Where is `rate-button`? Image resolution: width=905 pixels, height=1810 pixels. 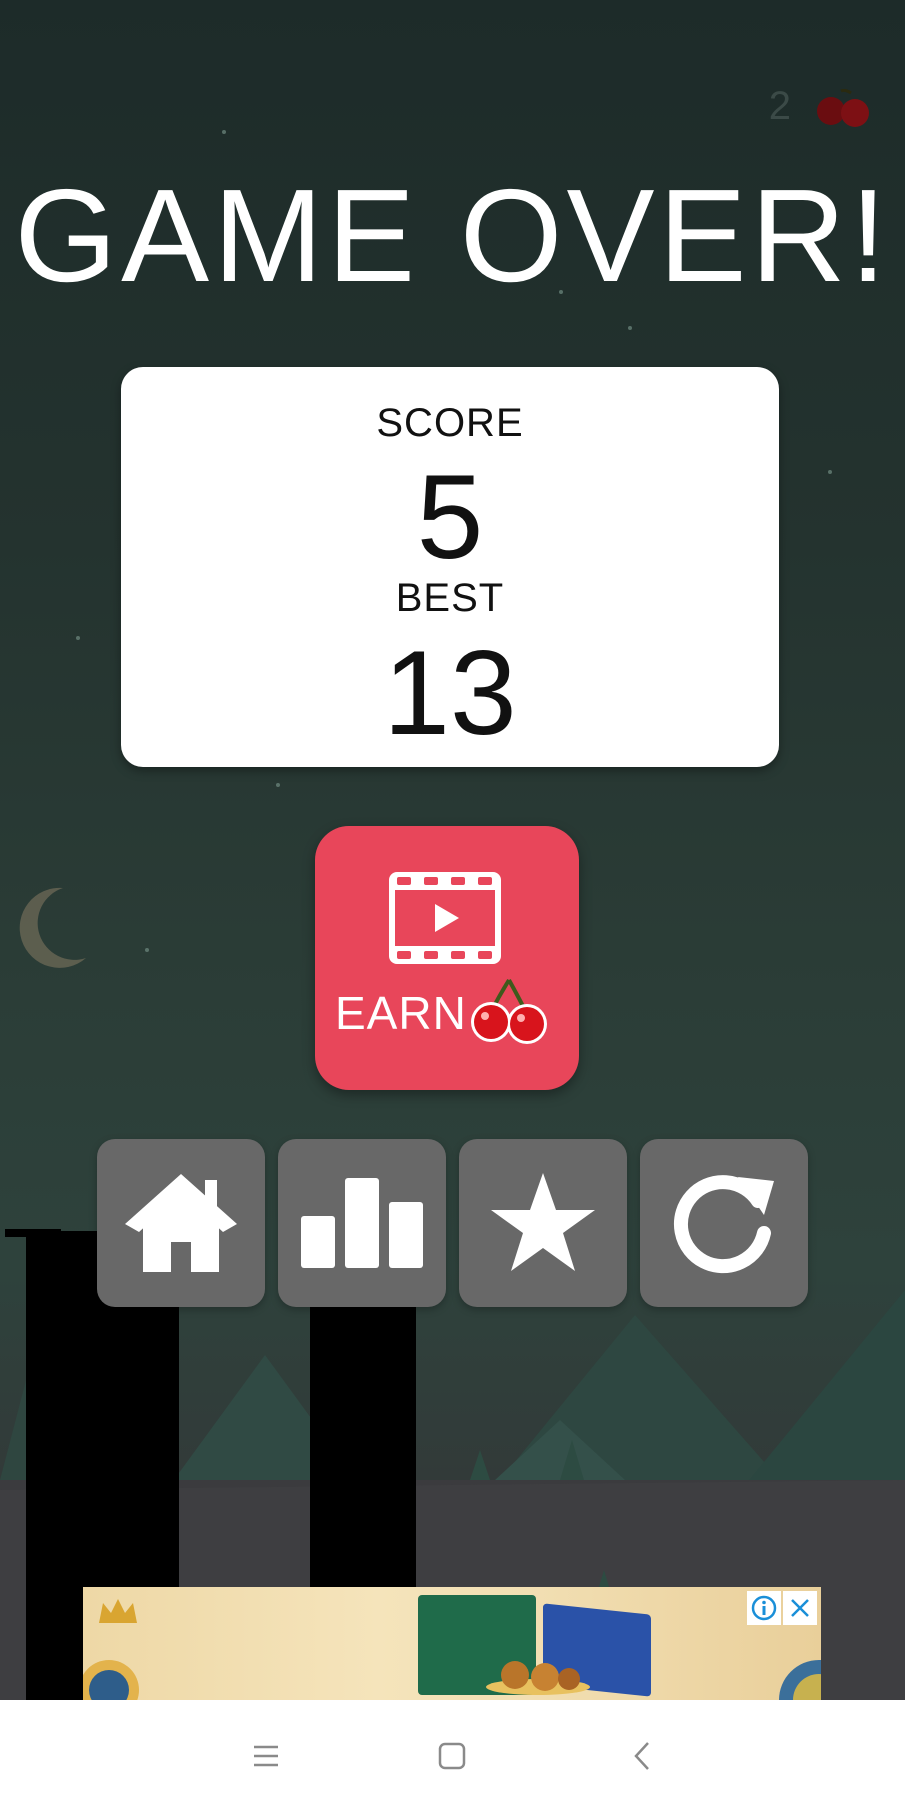 rate-button is located at coordinates (543, 1223).